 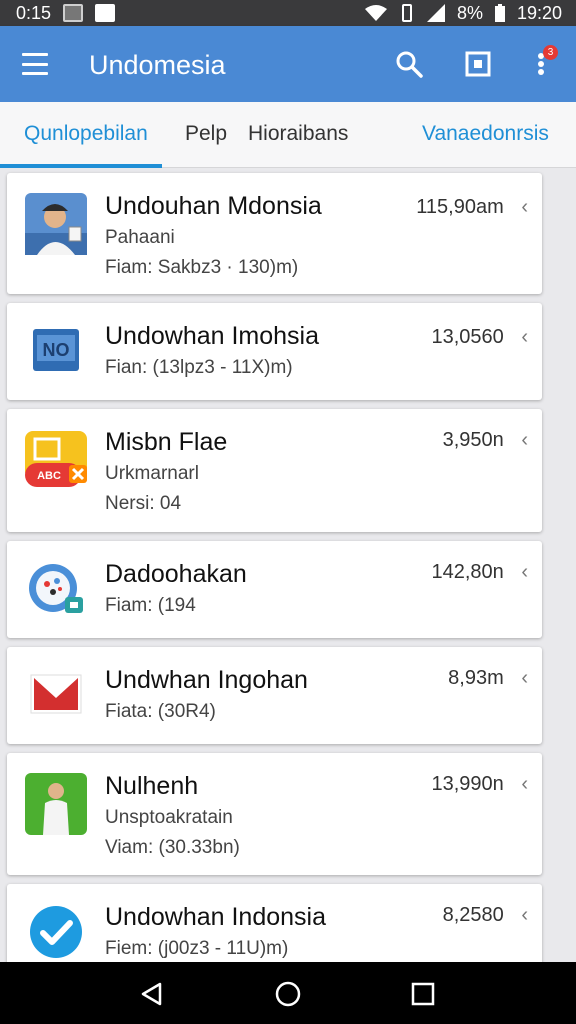 I want to click on notification-badge: 3, so click(x=550, y=52).